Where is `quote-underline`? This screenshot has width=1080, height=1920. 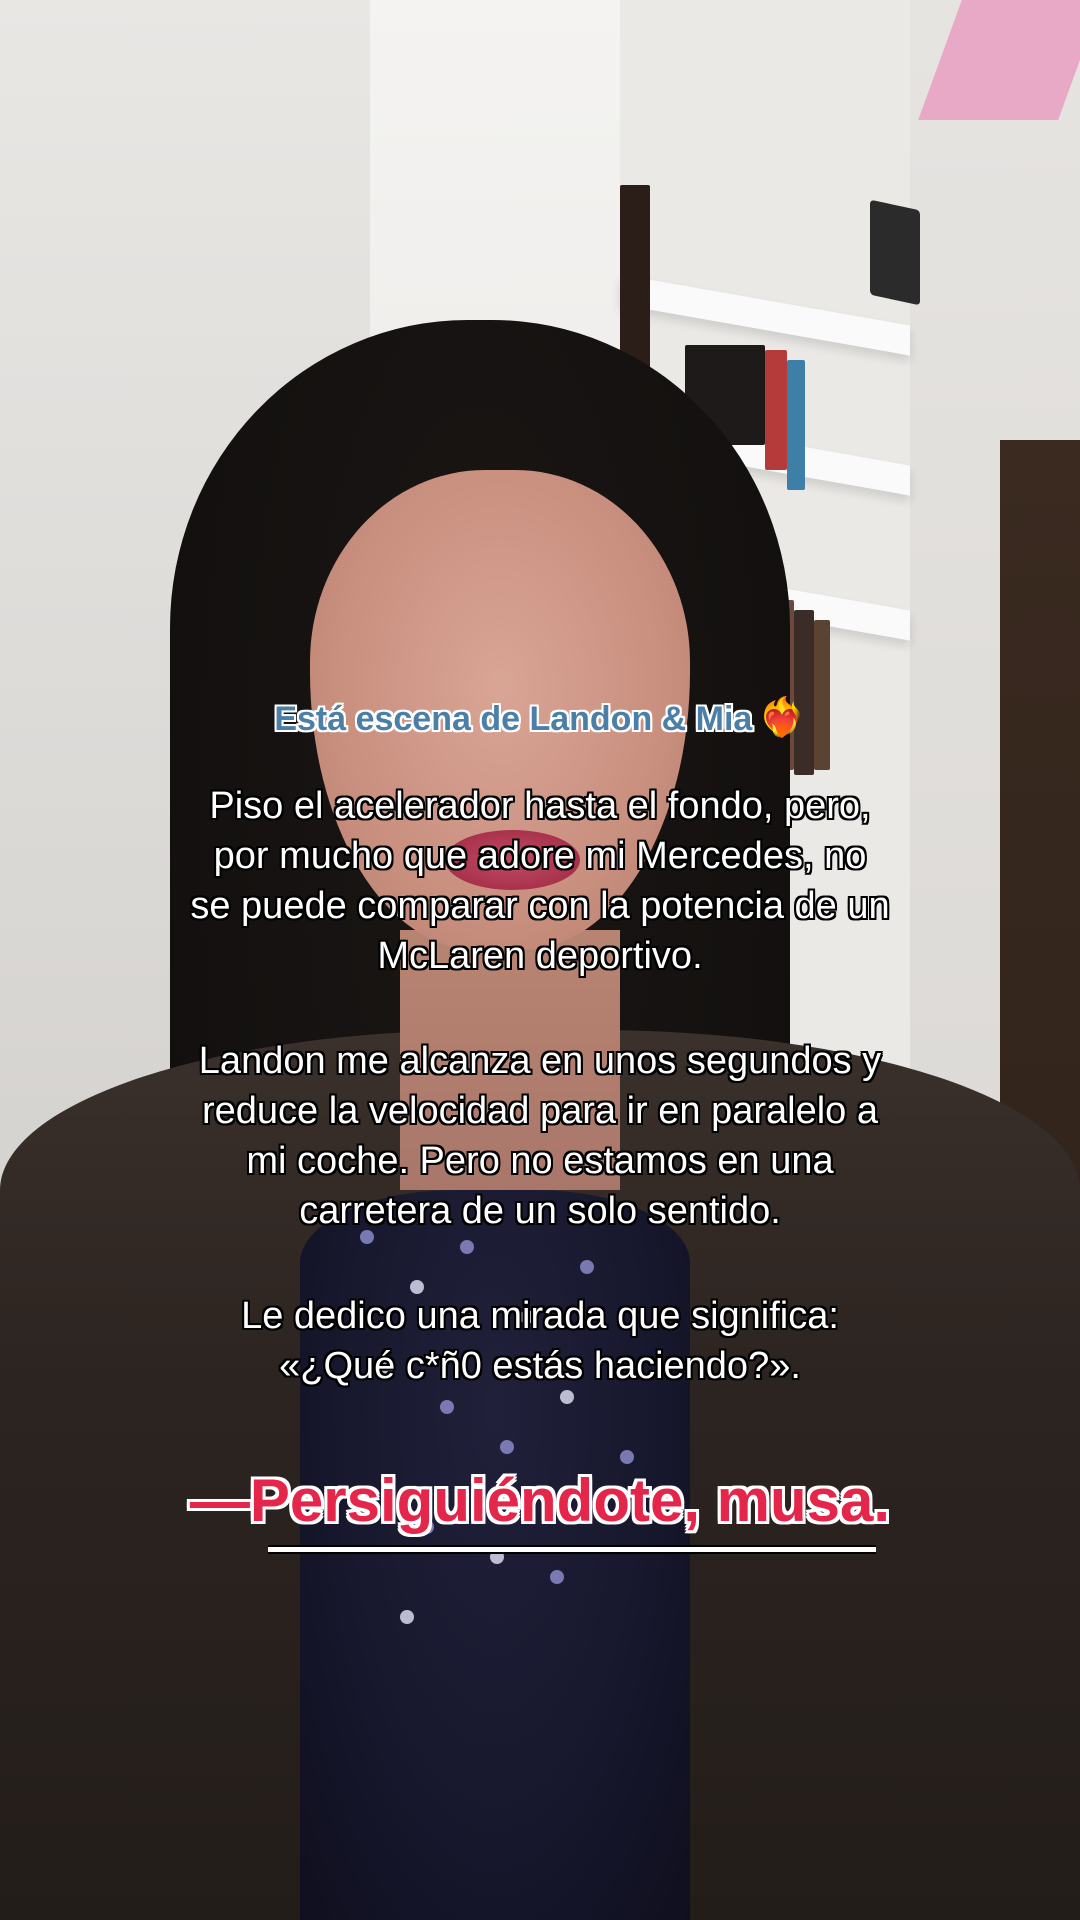 quote-underline is located at coordinates (572, 1549).